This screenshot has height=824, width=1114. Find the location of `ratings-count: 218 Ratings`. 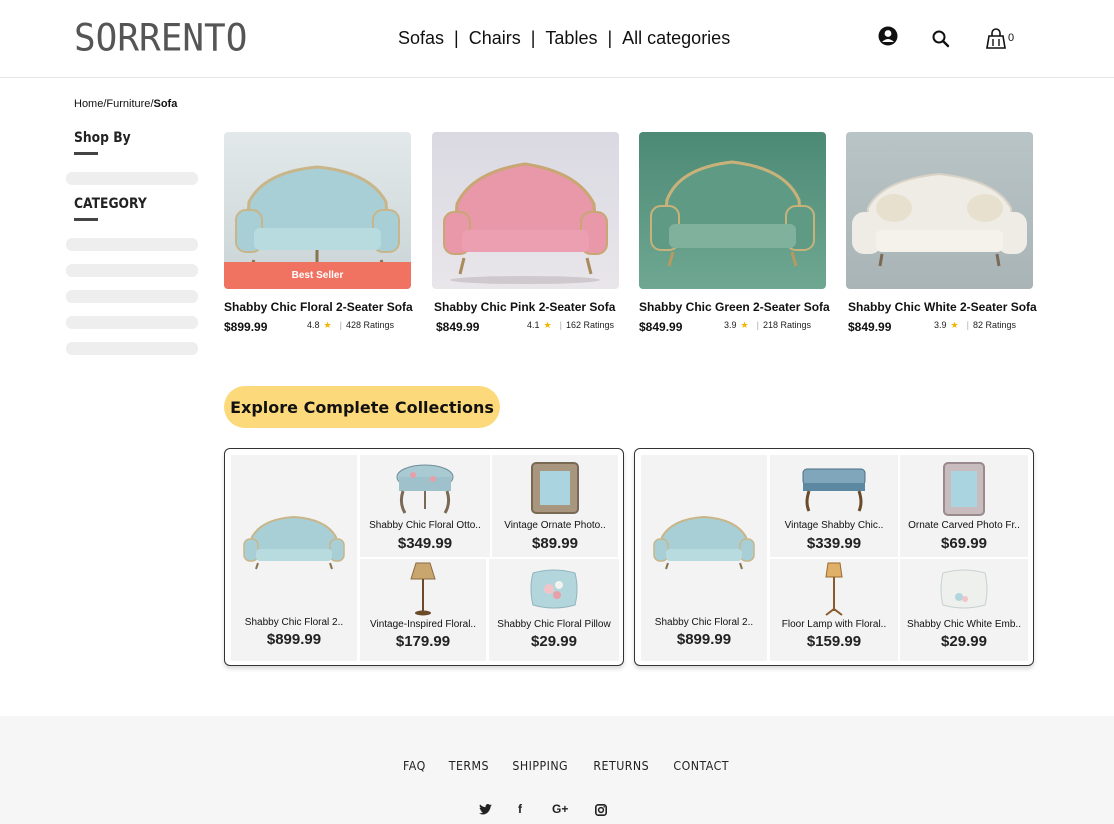

ratings-count: 218 Ratings is located at coordinates (786, 325).